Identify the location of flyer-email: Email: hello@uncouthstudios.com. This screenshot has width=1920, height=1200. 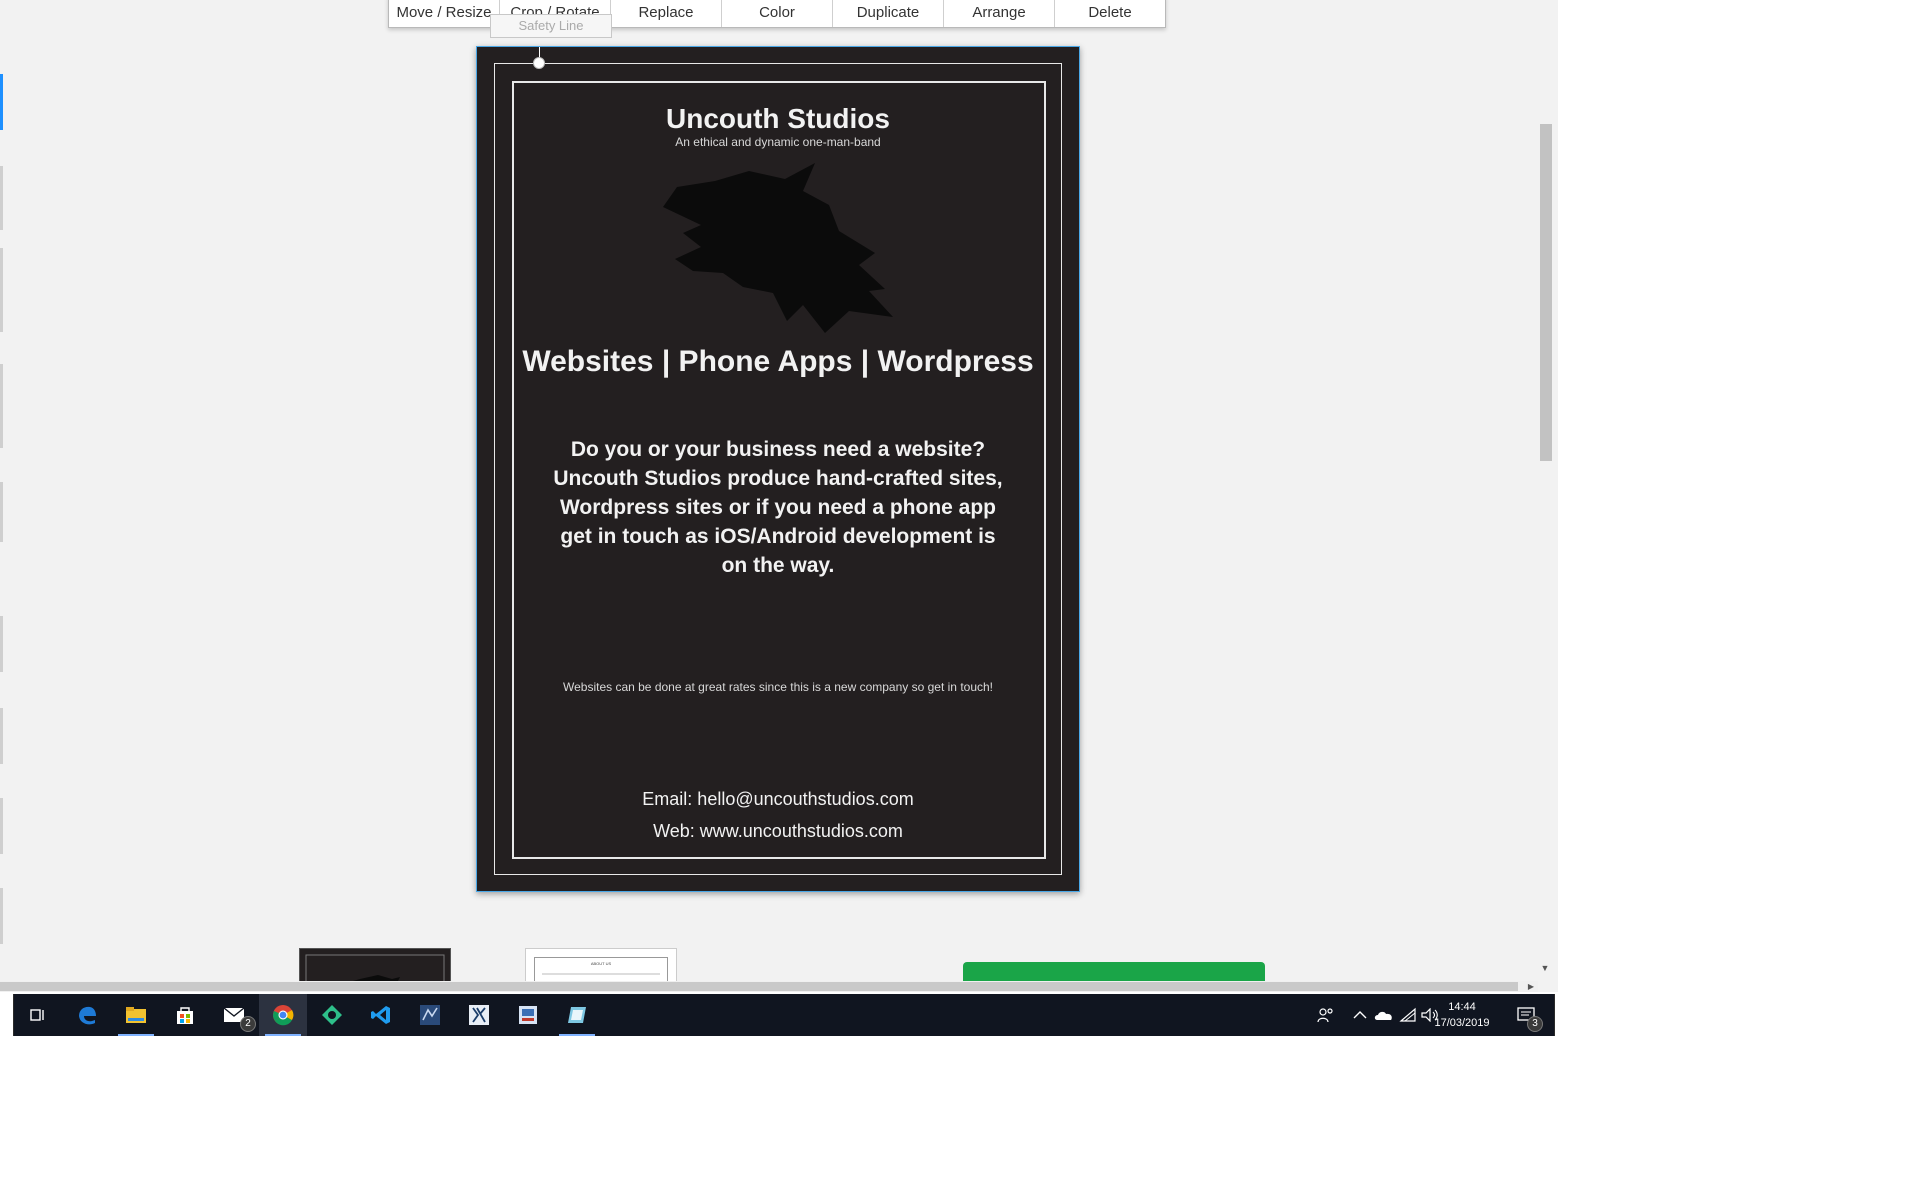
(778, 799).